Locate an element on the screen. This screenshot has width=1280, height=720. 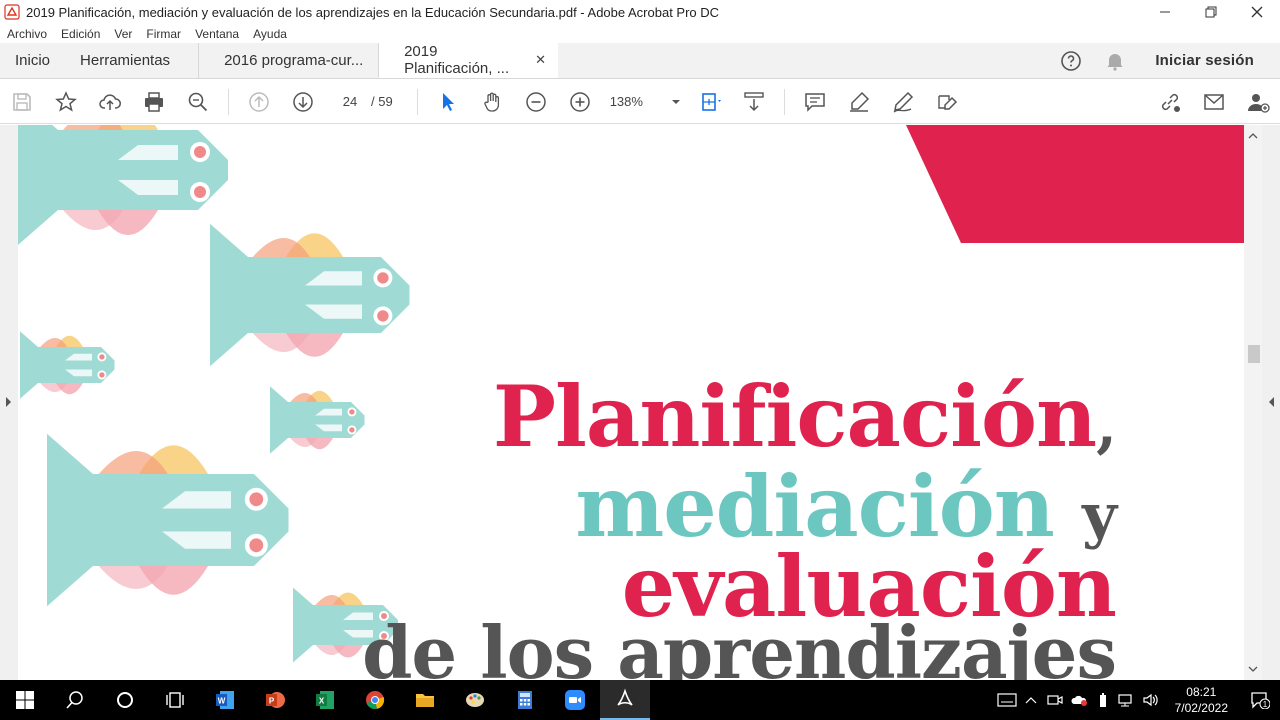
action-center-button: 1 is located at coordinates (1260, 700).